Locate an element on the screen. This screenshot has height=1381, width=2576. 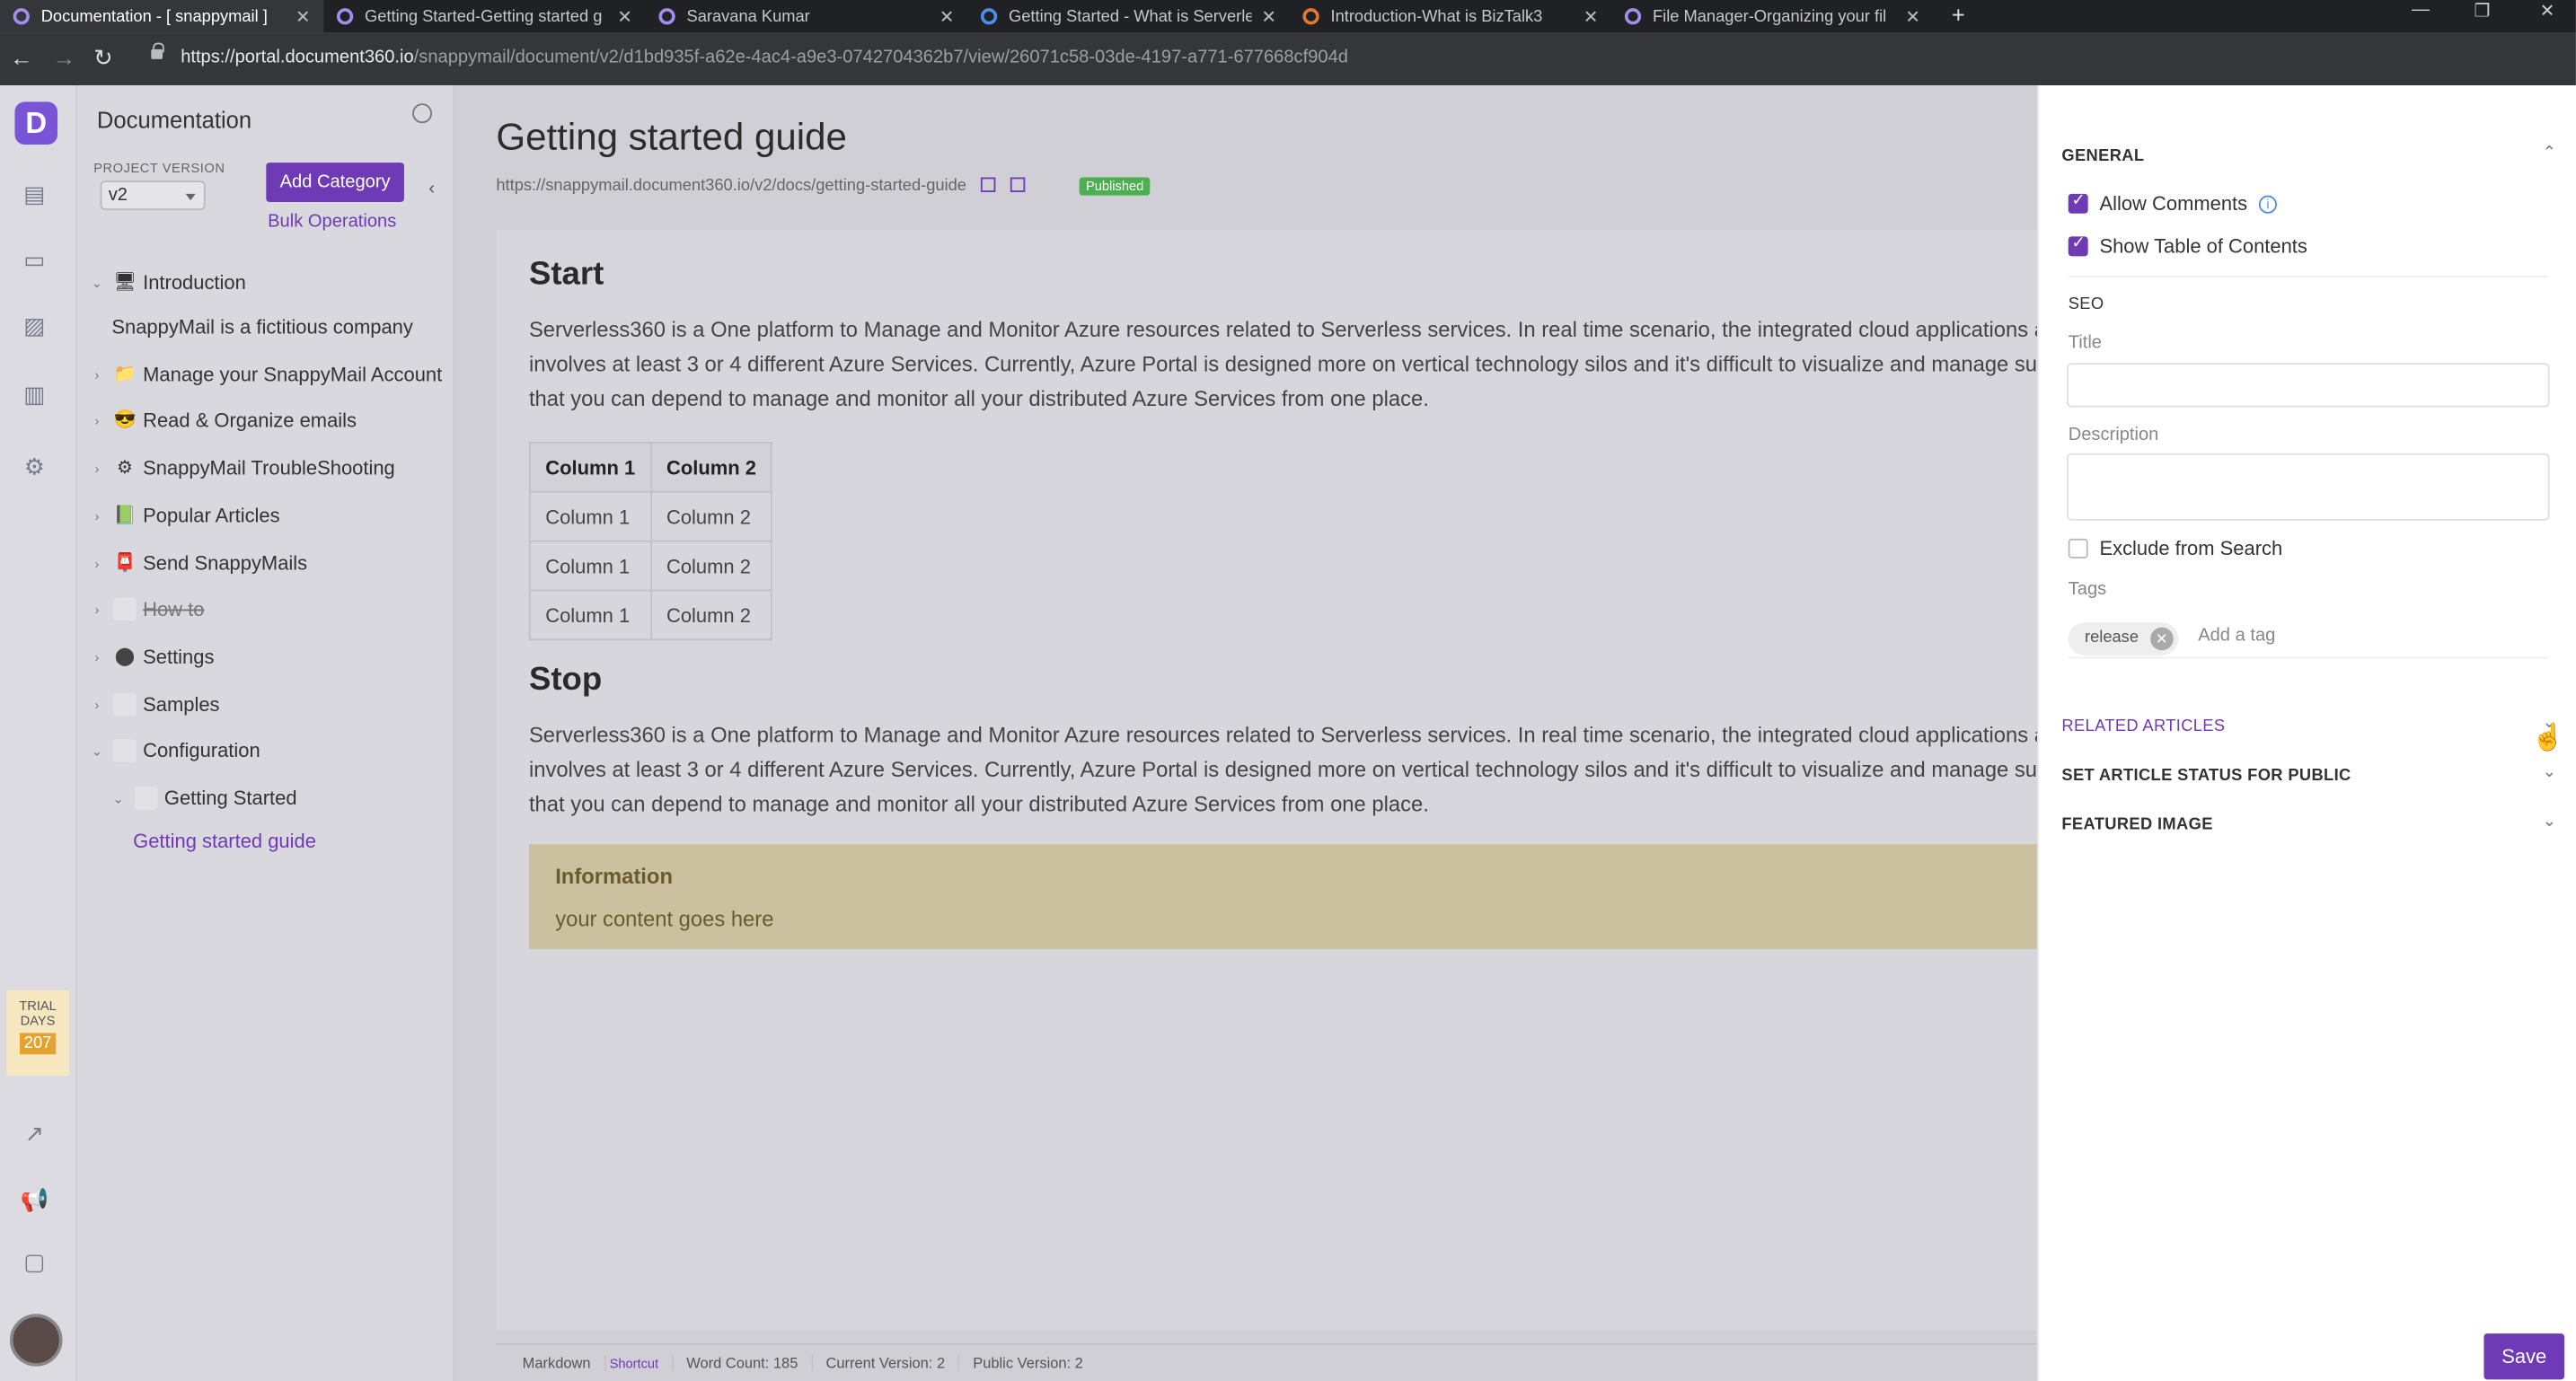
show-toc-checkbox: Show Table of Contents is located at coordinates (2187, 246).